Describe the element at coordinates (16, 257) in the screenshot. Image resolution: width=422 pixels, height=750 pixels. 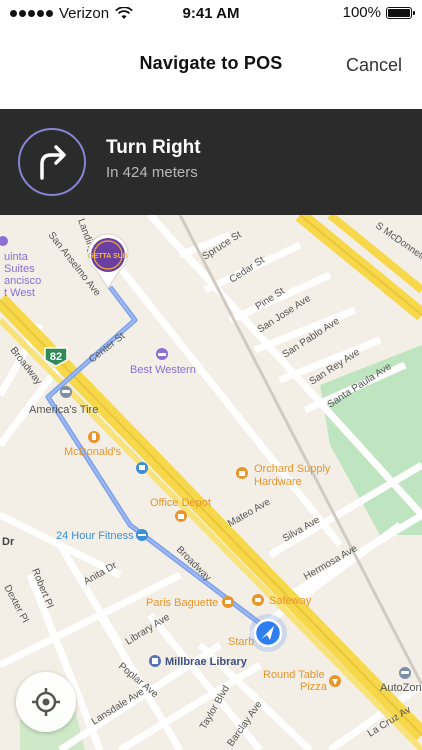
I see `poi-label: uinta` at that location.